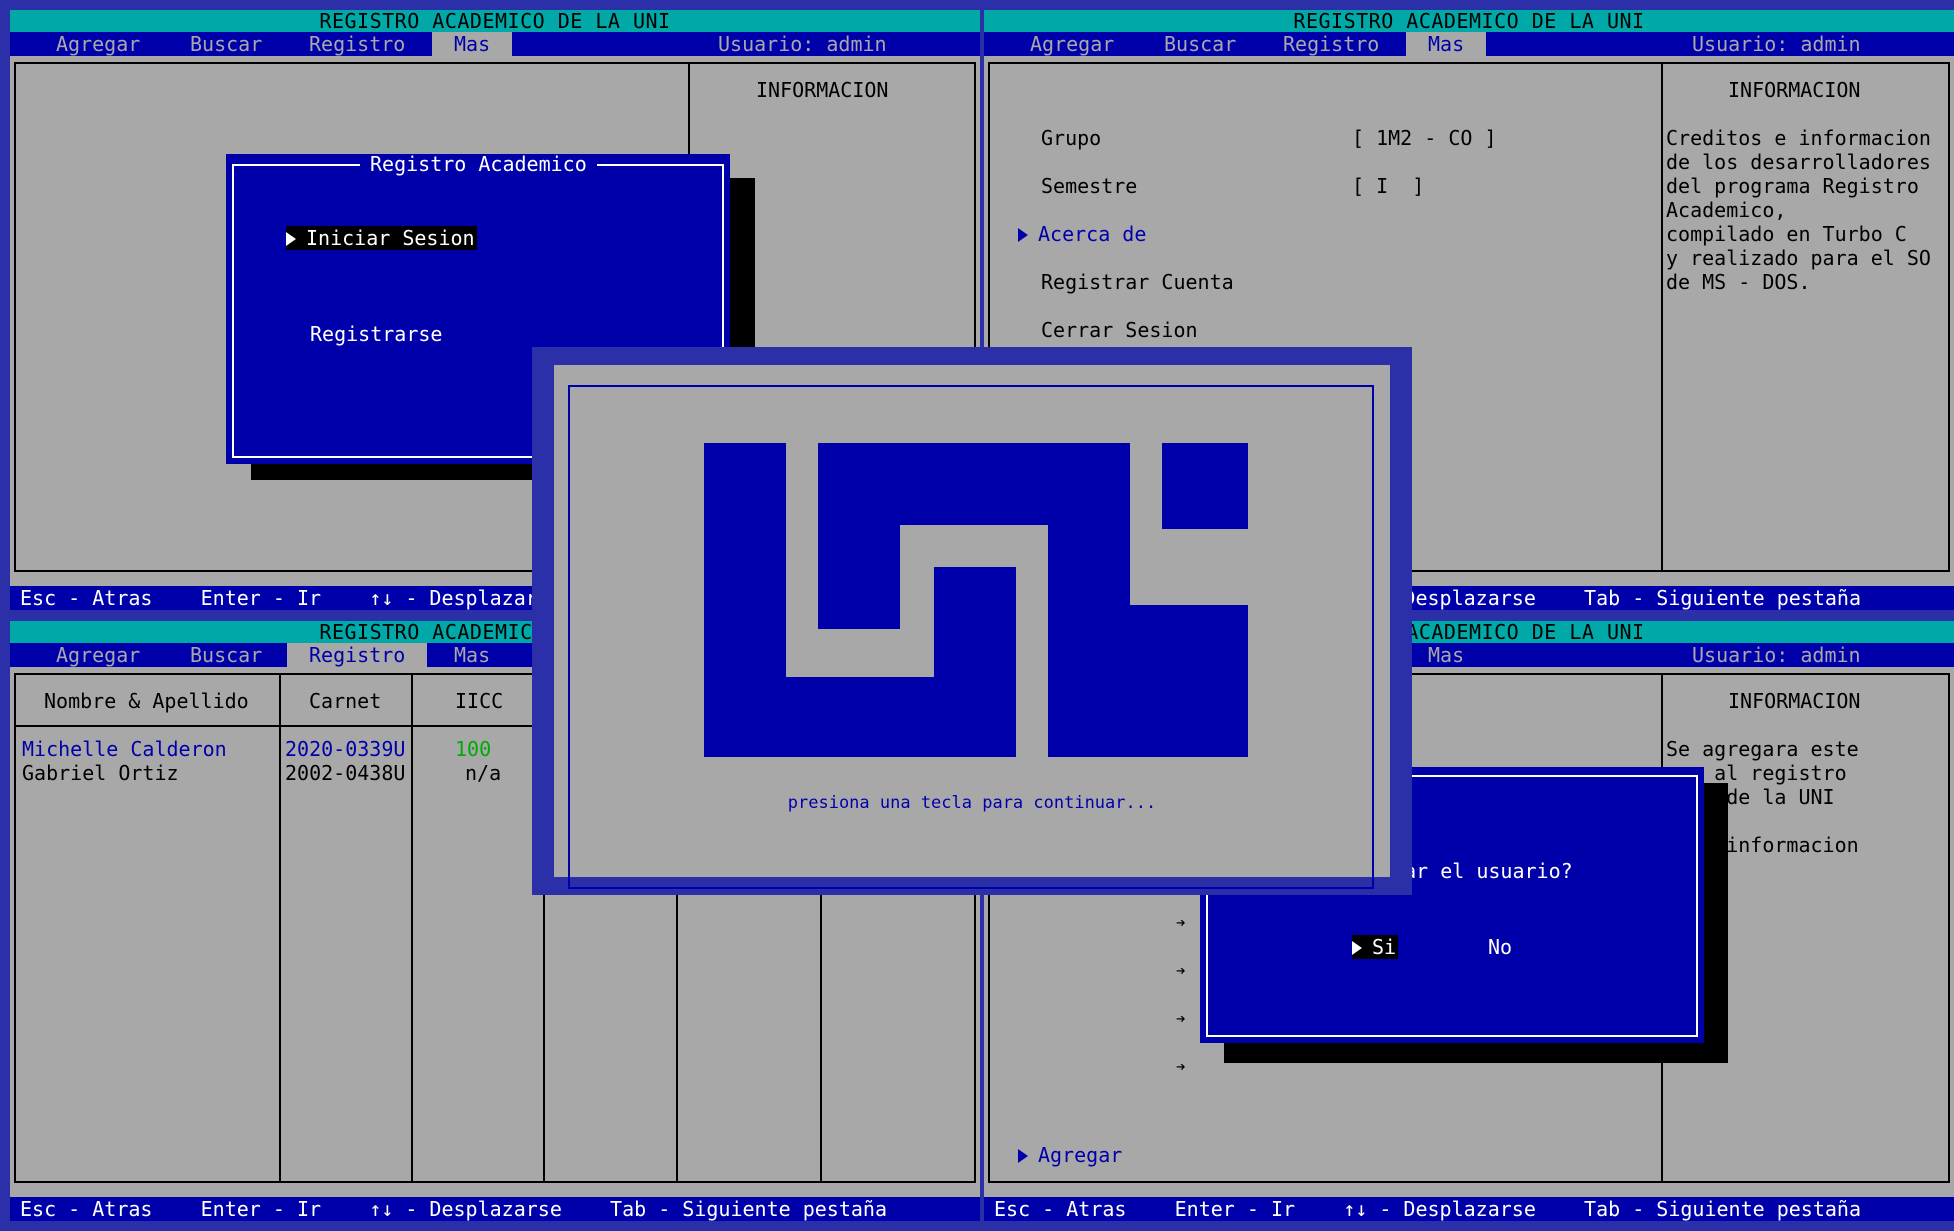  Describe the element at coordinates (1738, 282) in the screenshot. I see `info-line-7: de MS - DOS.` at that location.